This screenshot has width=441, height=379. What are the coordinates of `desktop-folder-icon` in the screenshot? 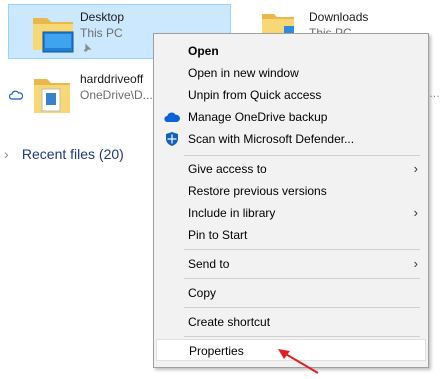 It's located at (53, 33).